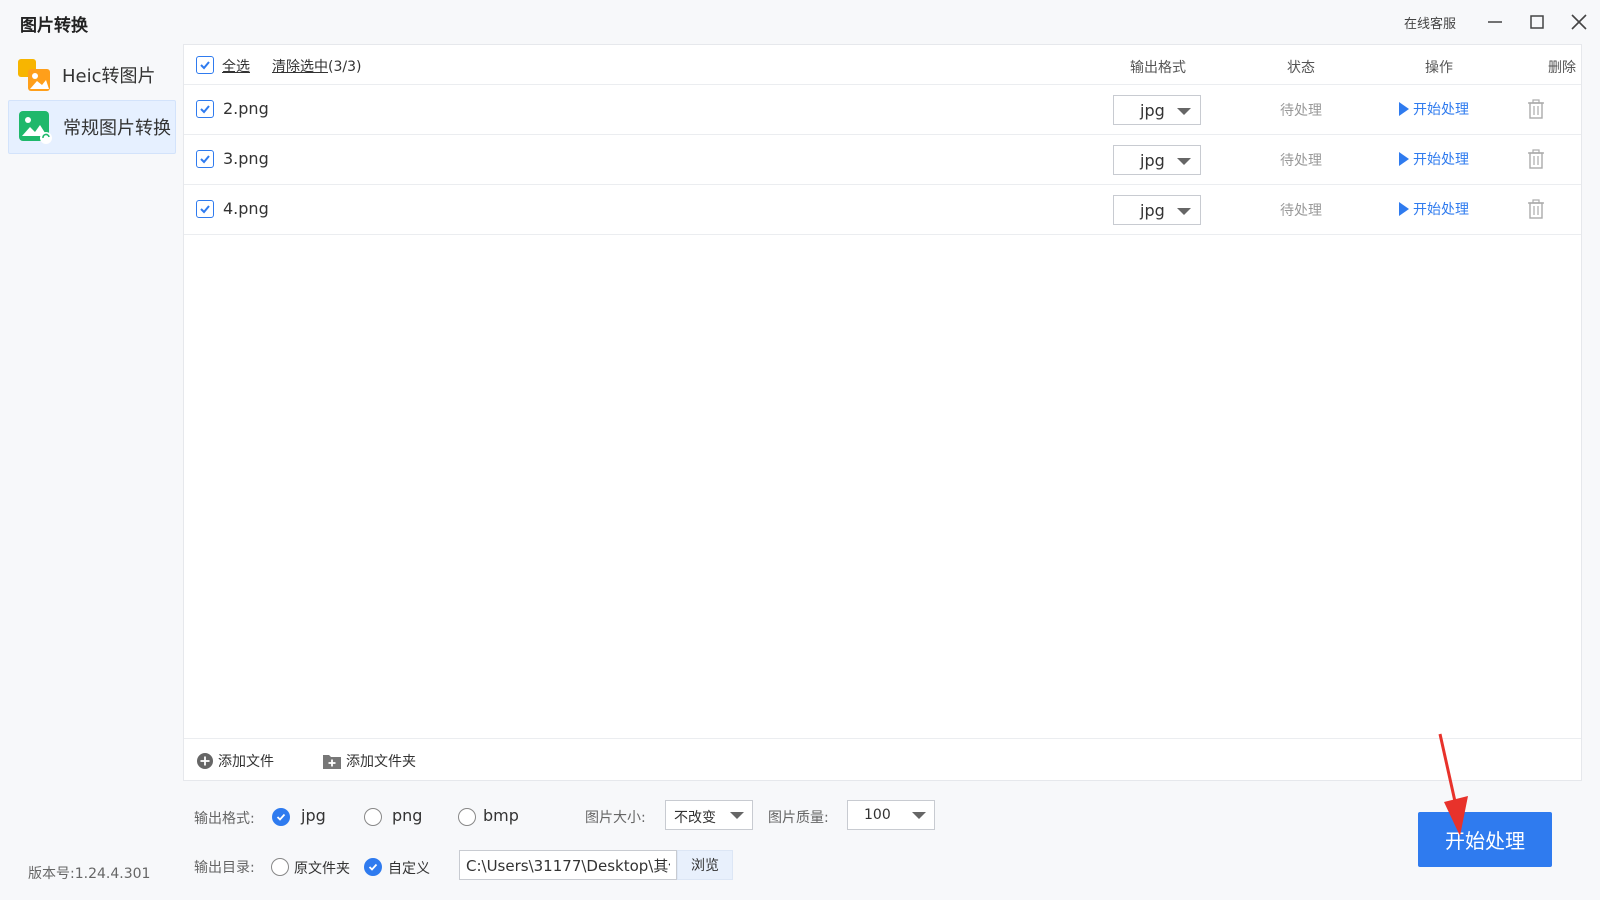  I want to click on version-label: 版本号:1.24.4.301, so click(89, 874).